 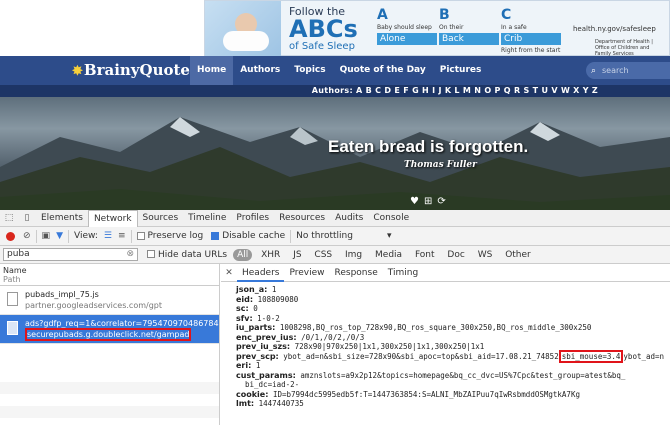 What do you see at coordinates (243, 28) in the screenshot?
I see `baby-photo` at bounding box center [243, 28].